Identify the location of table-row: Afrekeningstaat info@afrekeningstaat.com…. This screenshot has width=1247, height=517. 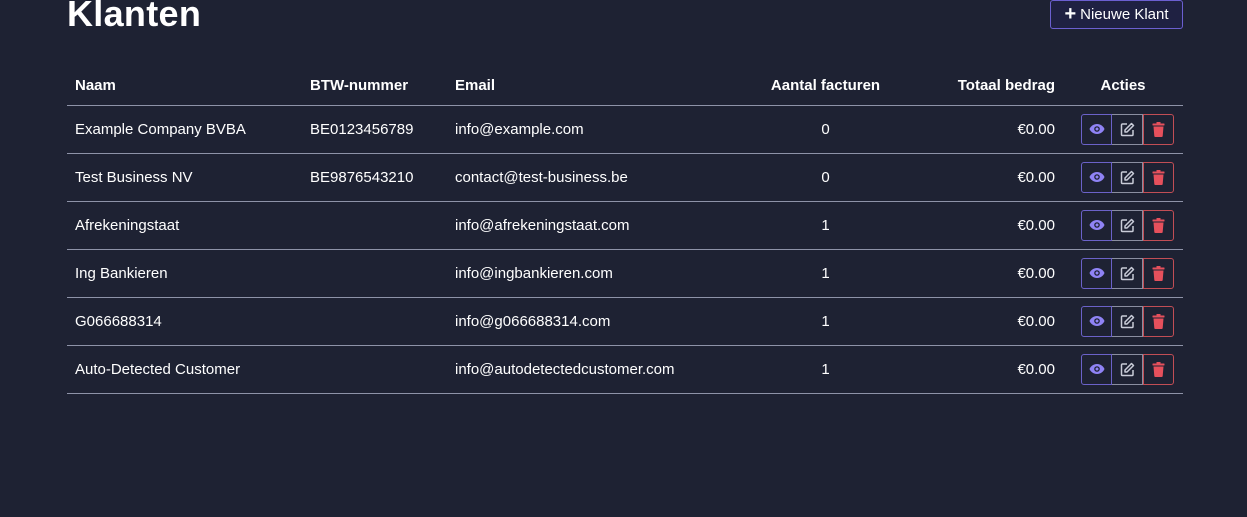
(625, 225).